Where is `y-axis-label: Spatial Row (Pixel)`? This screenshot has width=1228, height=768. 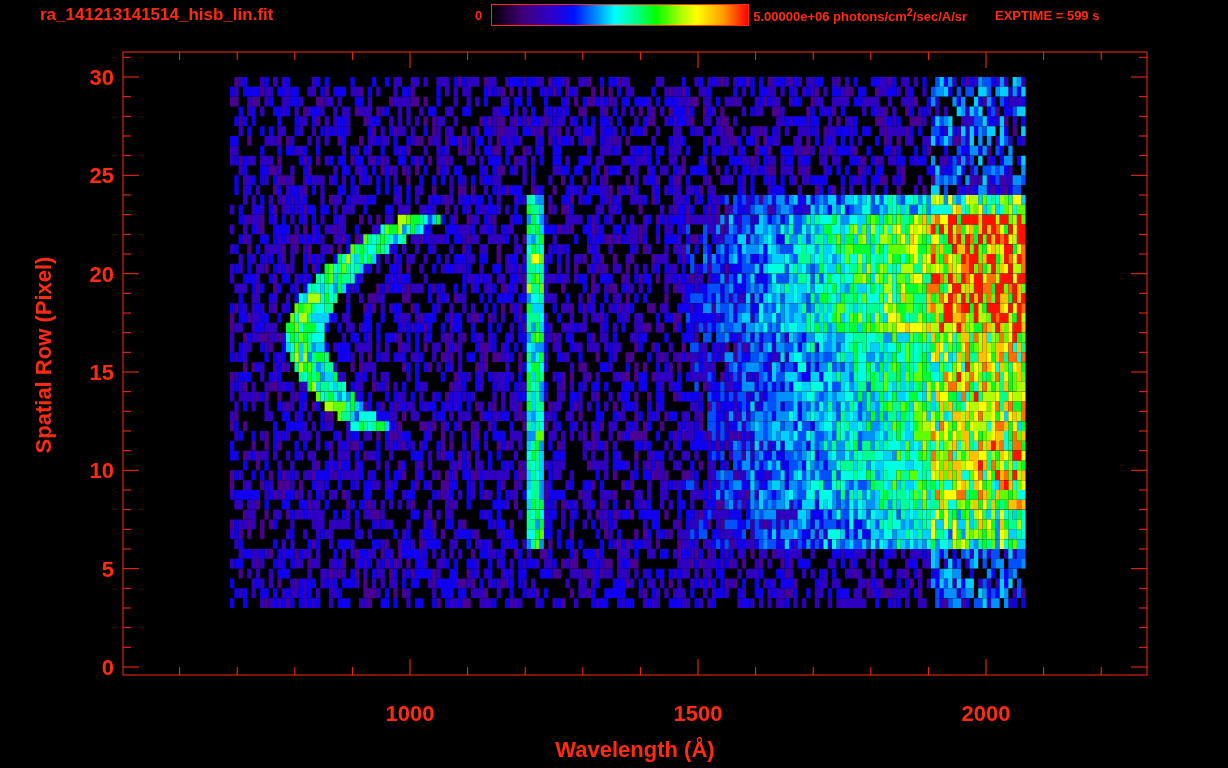
y-axis-label: Spatial Row (Pixel) is located at coordinates (43, 355).